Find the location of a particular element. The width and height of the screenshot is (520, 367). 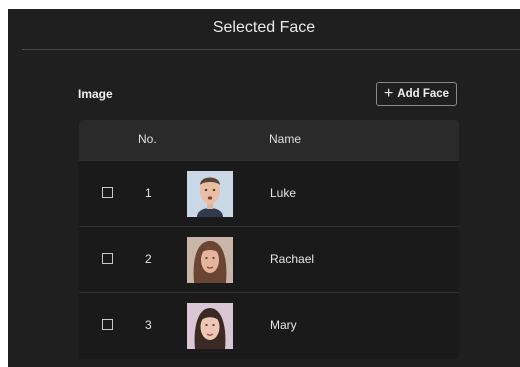

row-name: Mary is located at coordinates (283, 325).